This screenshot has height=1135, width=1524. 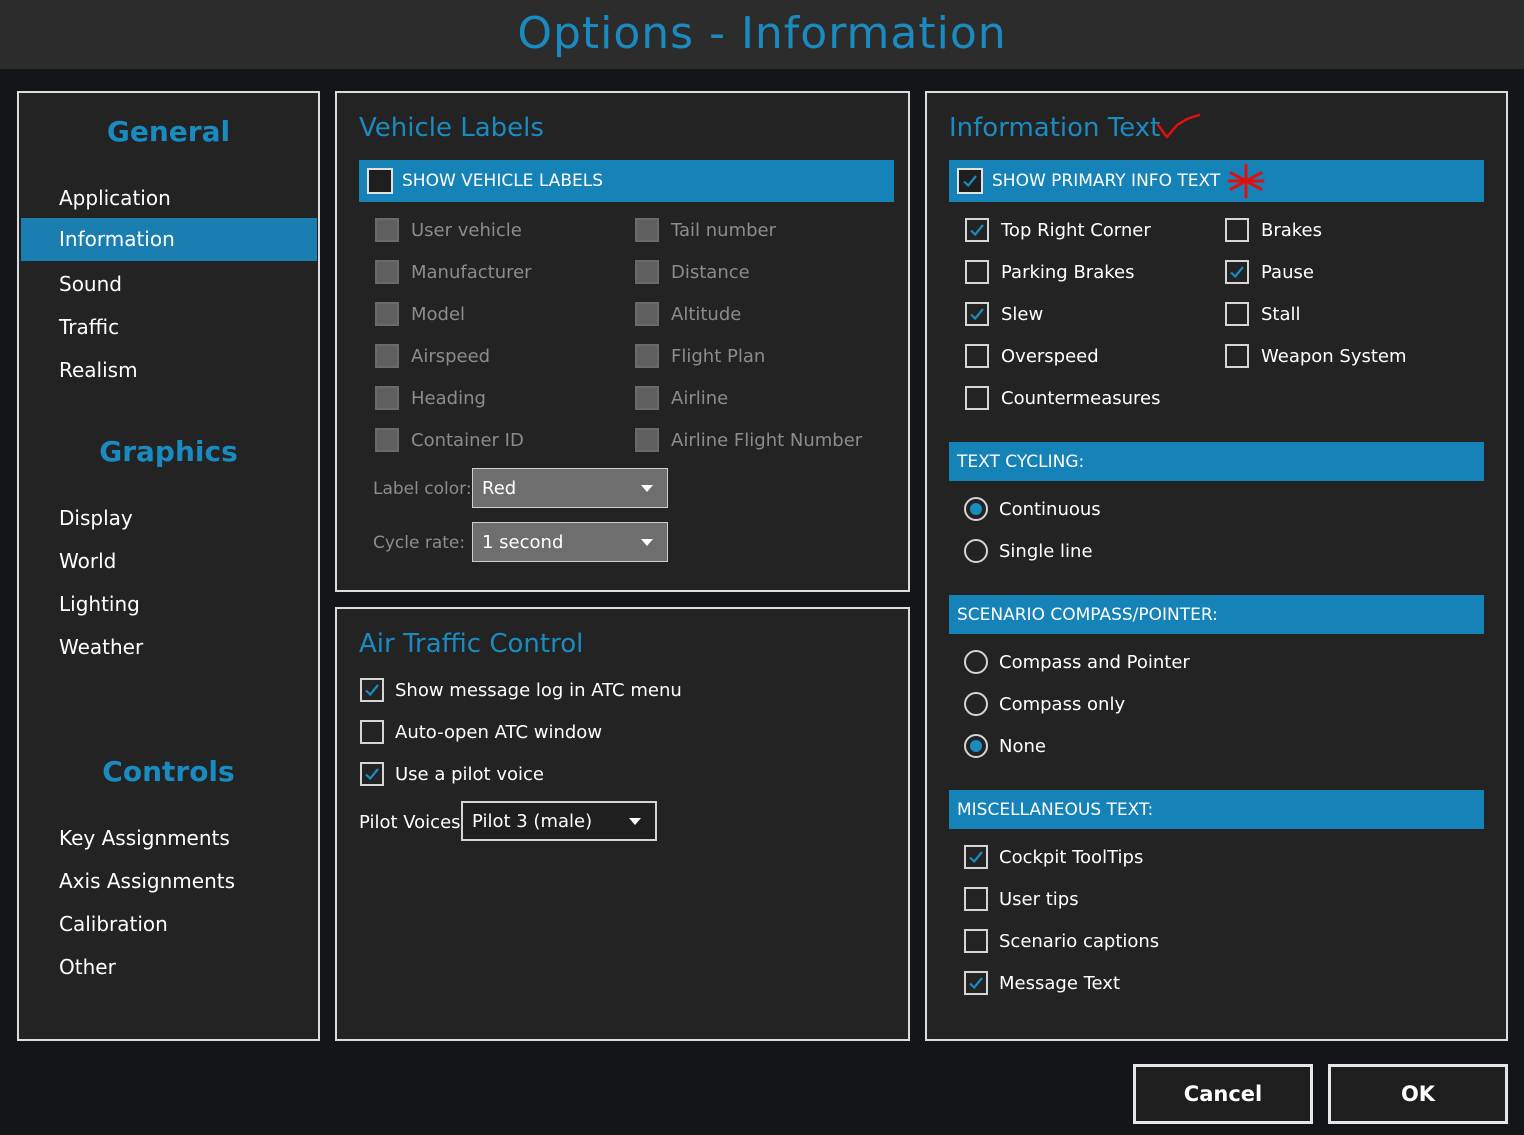 I want to click on show-message-log-label: Show message log in ATC menu, so click(x=538, y=690).